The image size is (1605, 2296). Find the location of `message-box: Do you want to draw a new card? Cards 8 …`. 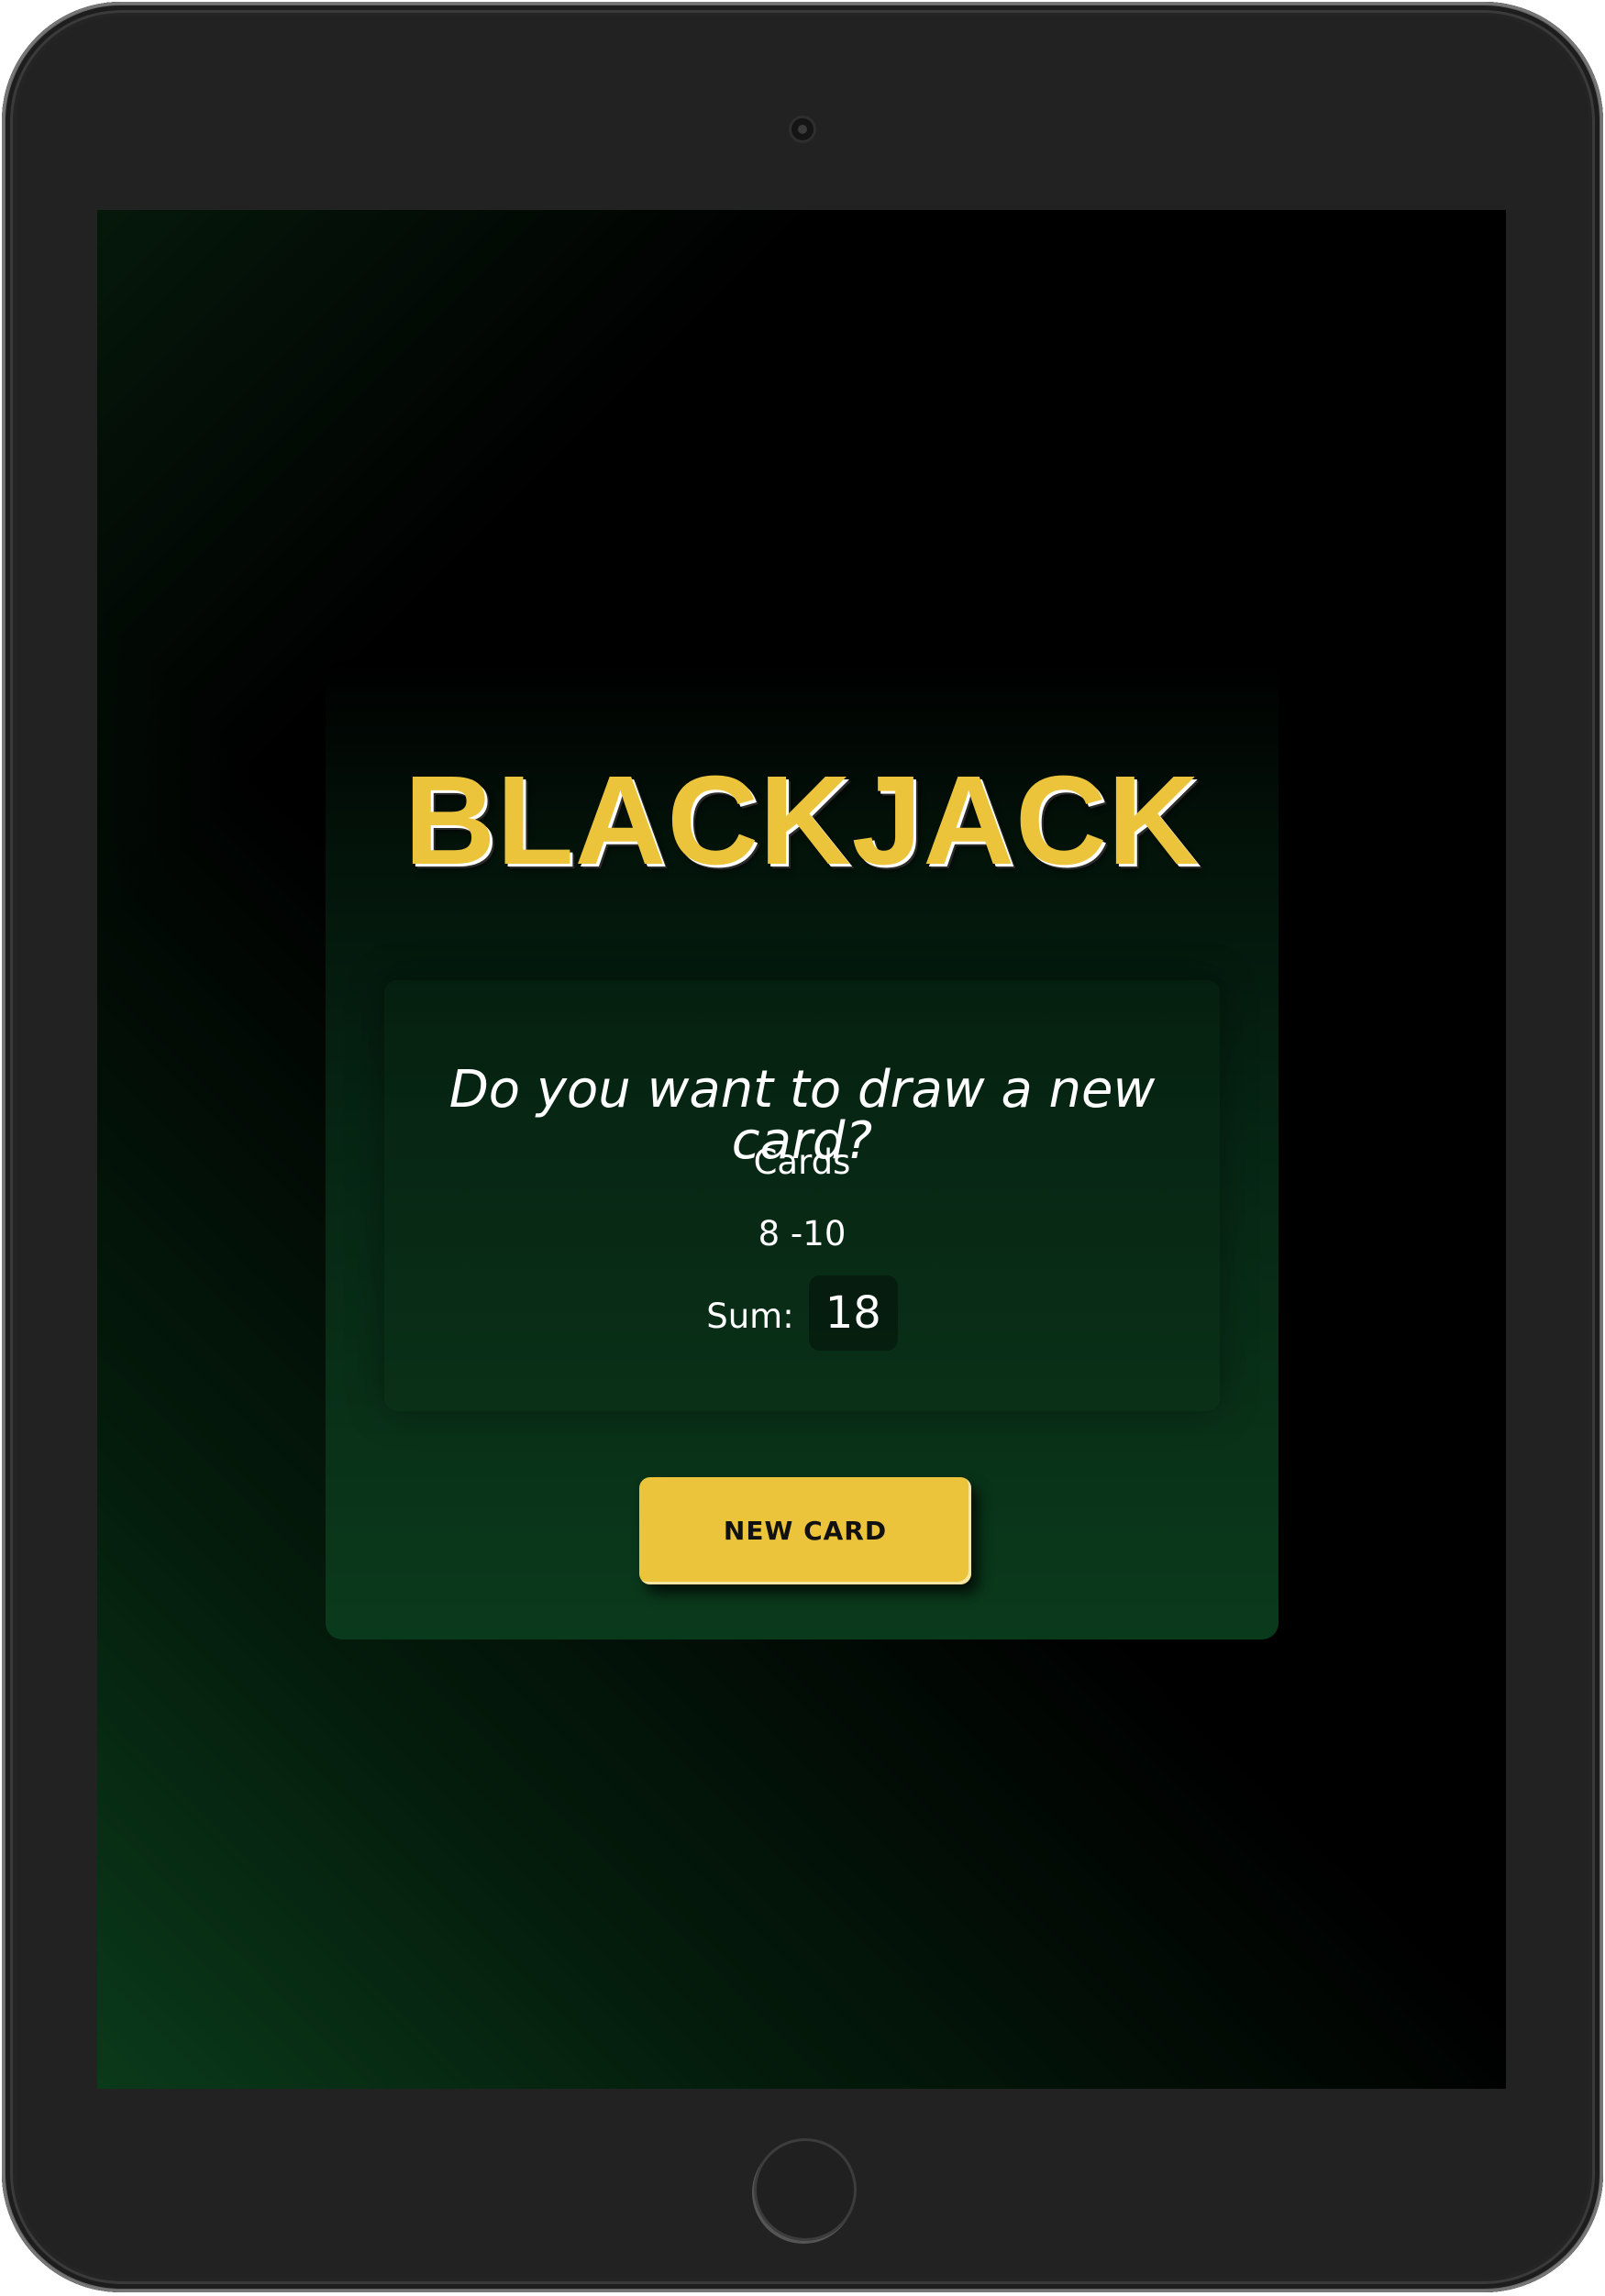

message-box: Do you want to draw a new card? Cards 8 … is located at coordinates (802, 1195).